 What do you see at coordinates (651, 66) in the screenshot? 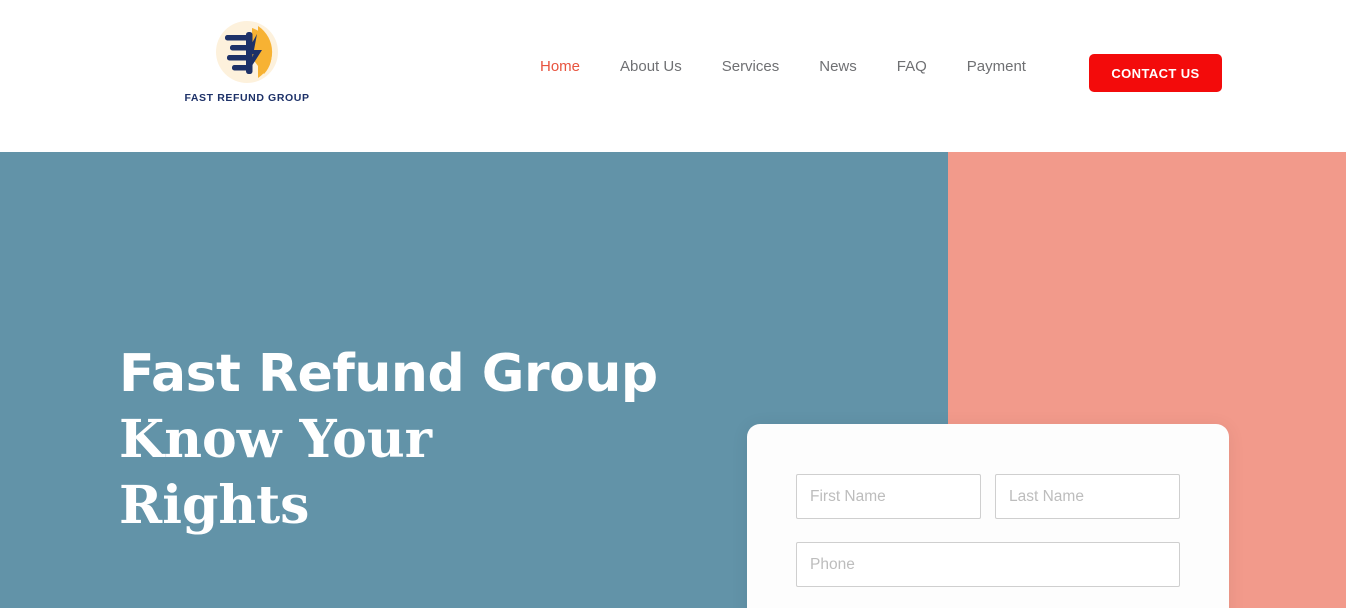
I see `nav-item-about-us: About Us` at bounding box center [651, 66].